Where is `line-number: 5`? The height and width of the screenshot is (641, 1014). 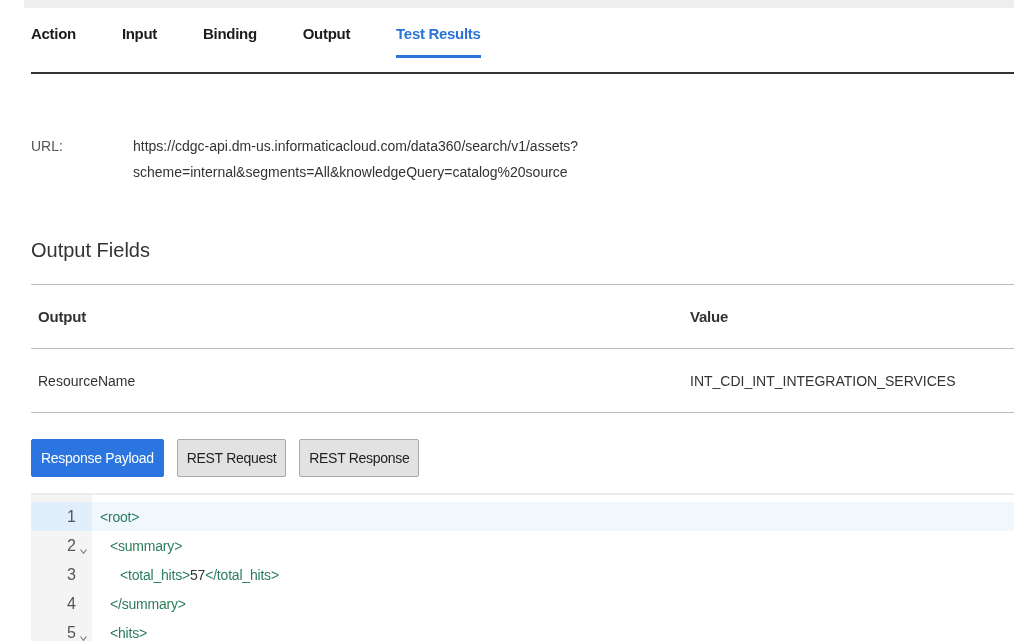
line-number: 5 is located at coordinates (71, 632).